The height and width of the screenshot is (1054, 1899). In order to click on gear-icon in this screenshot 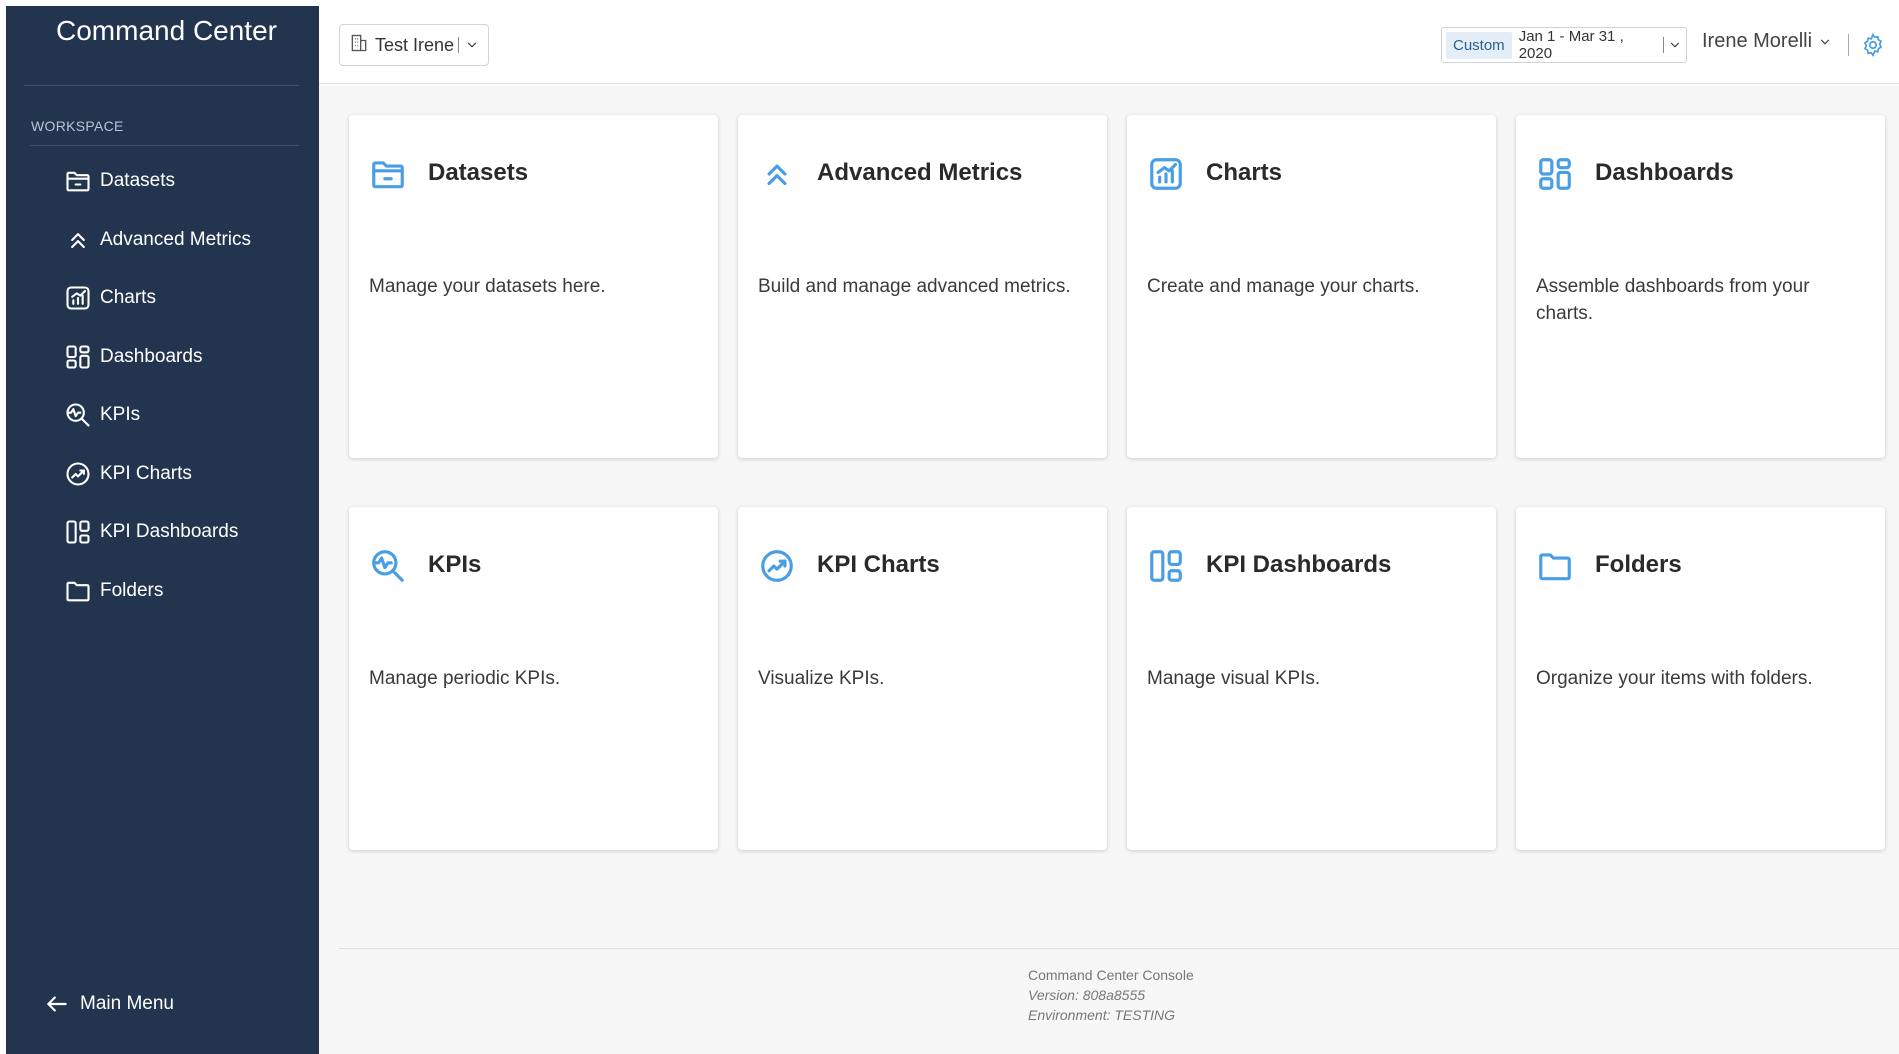, I will do `click(1873, 45)`.